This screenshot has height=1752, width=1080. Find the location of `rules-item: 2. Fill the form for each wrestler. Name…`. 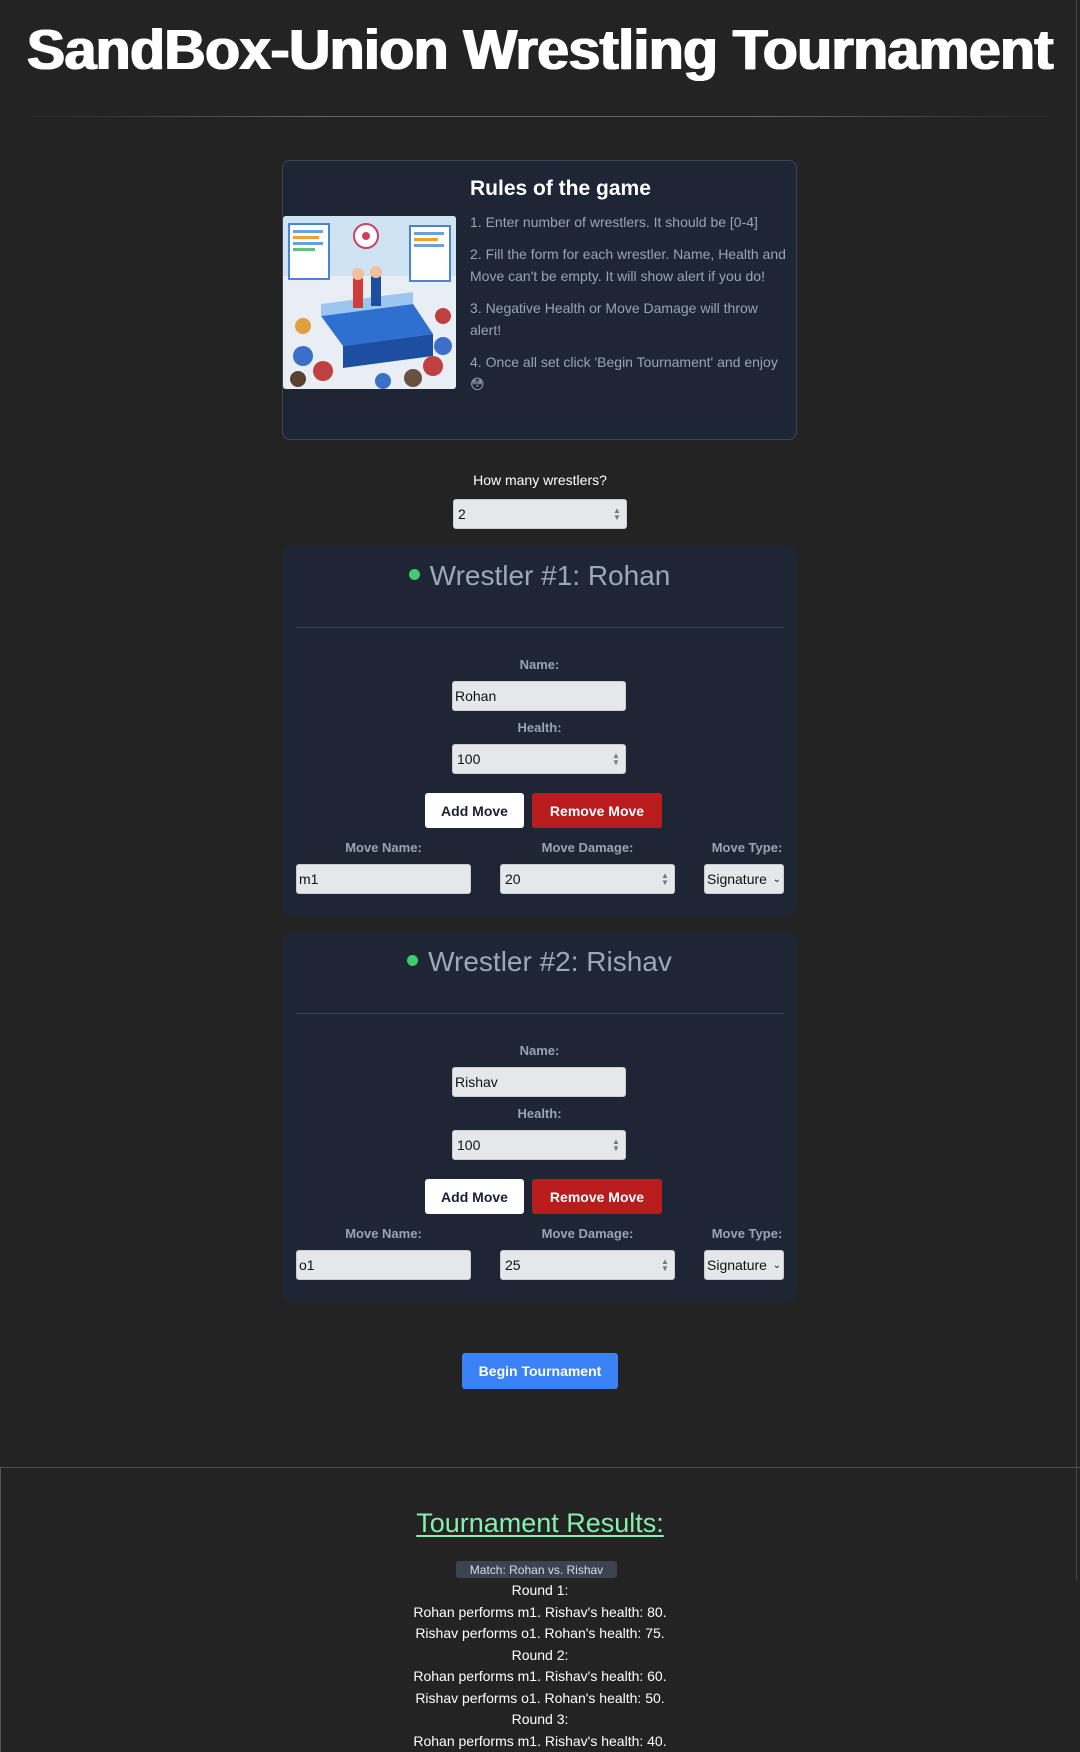

rules-item: 2. Fill the form for each wrestler. Name… is located at coordinates (628, 265).